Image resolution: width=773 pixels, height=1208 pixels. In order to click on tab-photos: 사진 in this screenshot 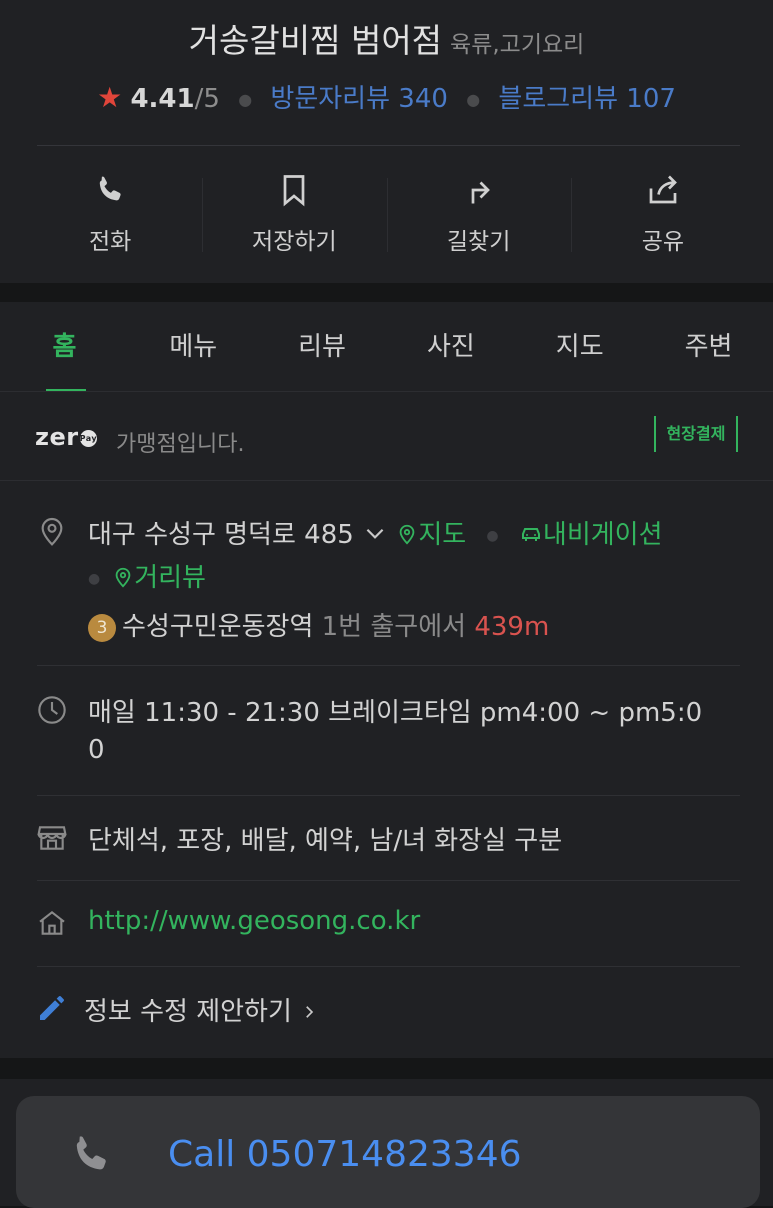, I will do `click(450, 347)`.